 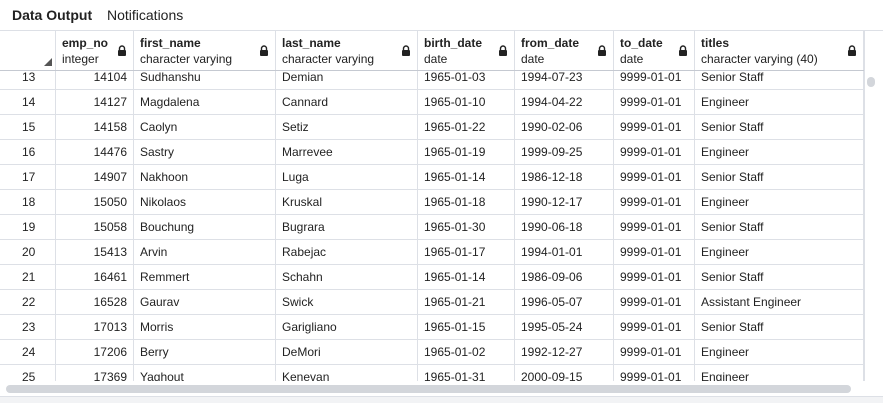 I want to click on column-header-titles: titles character varying (40), so click(x=779, y=50).